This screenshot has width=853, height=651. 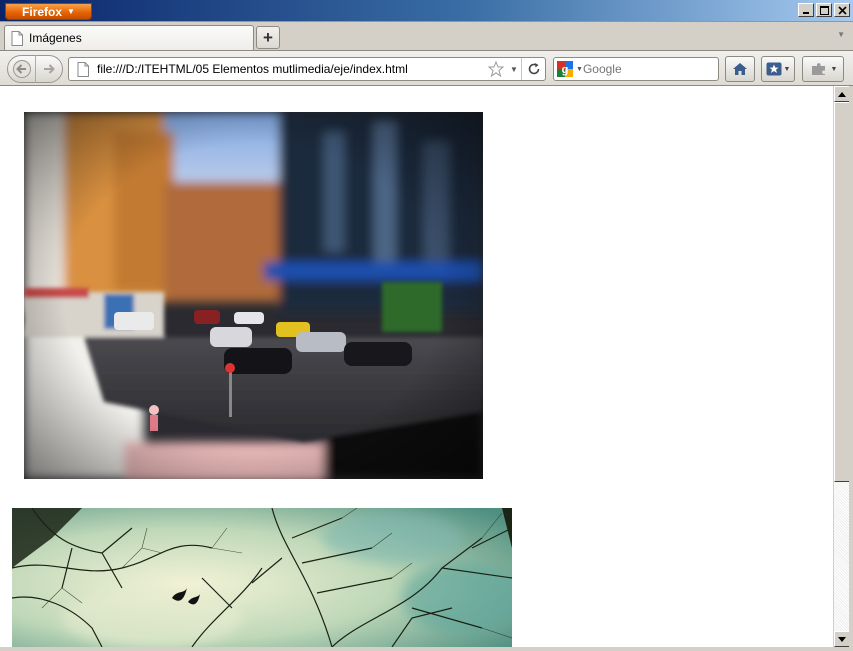 I want to click on new-tab-button: +, so click(x=268, y=37).